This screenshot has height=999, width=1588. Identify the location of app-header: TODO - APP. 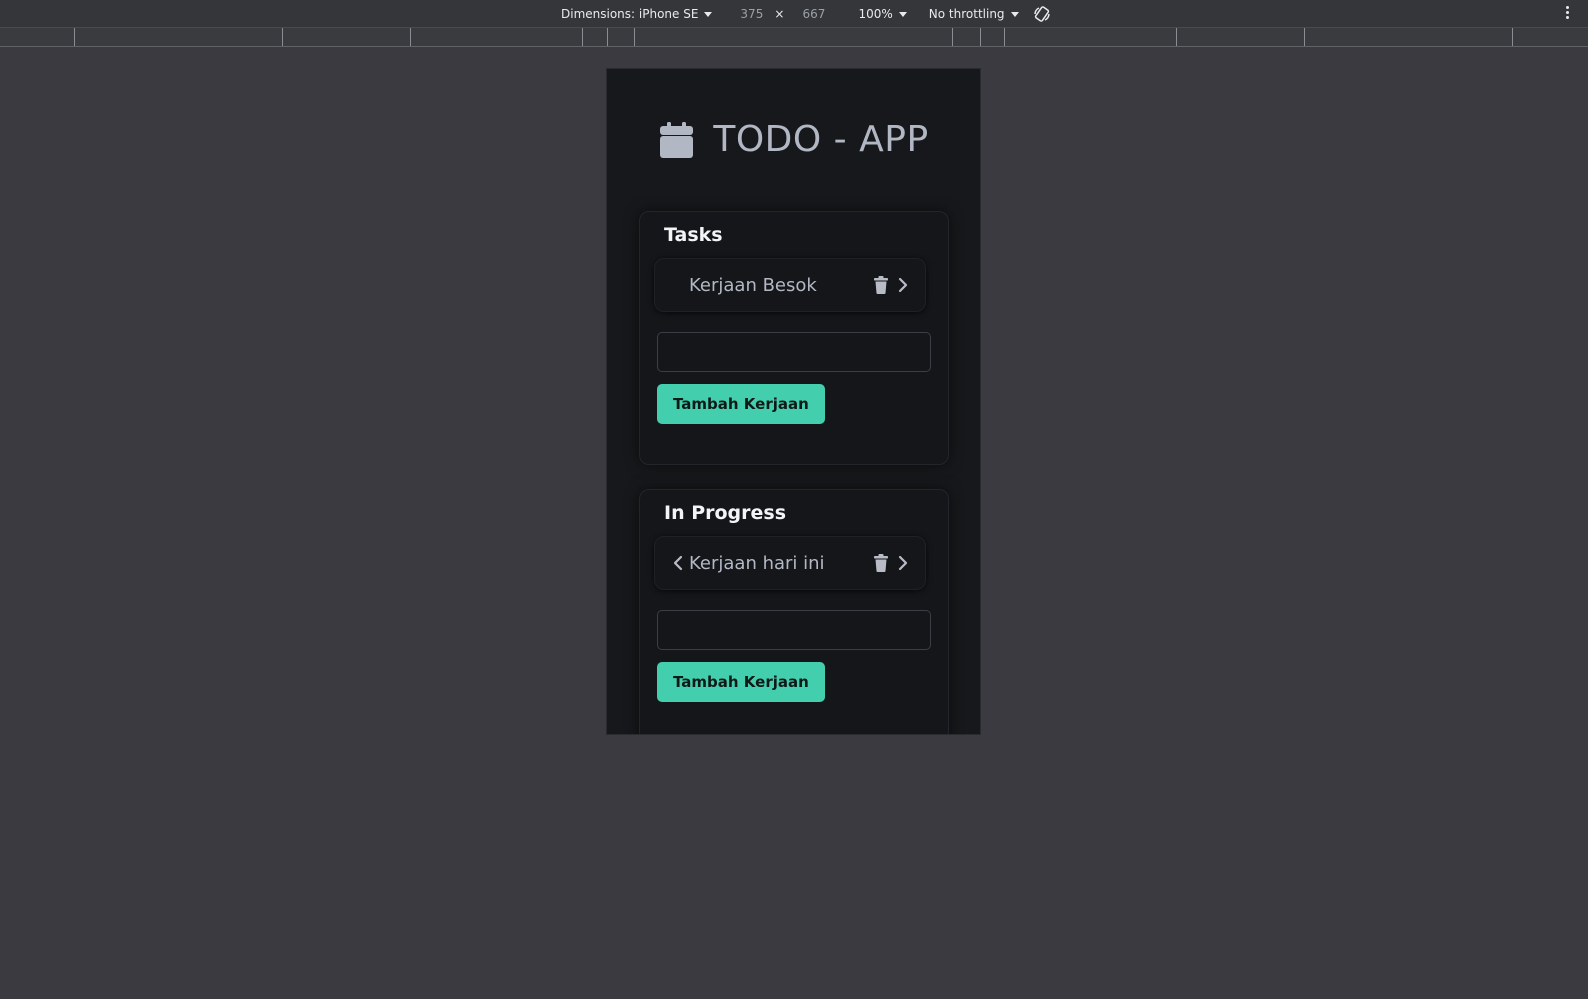
(793, 139).